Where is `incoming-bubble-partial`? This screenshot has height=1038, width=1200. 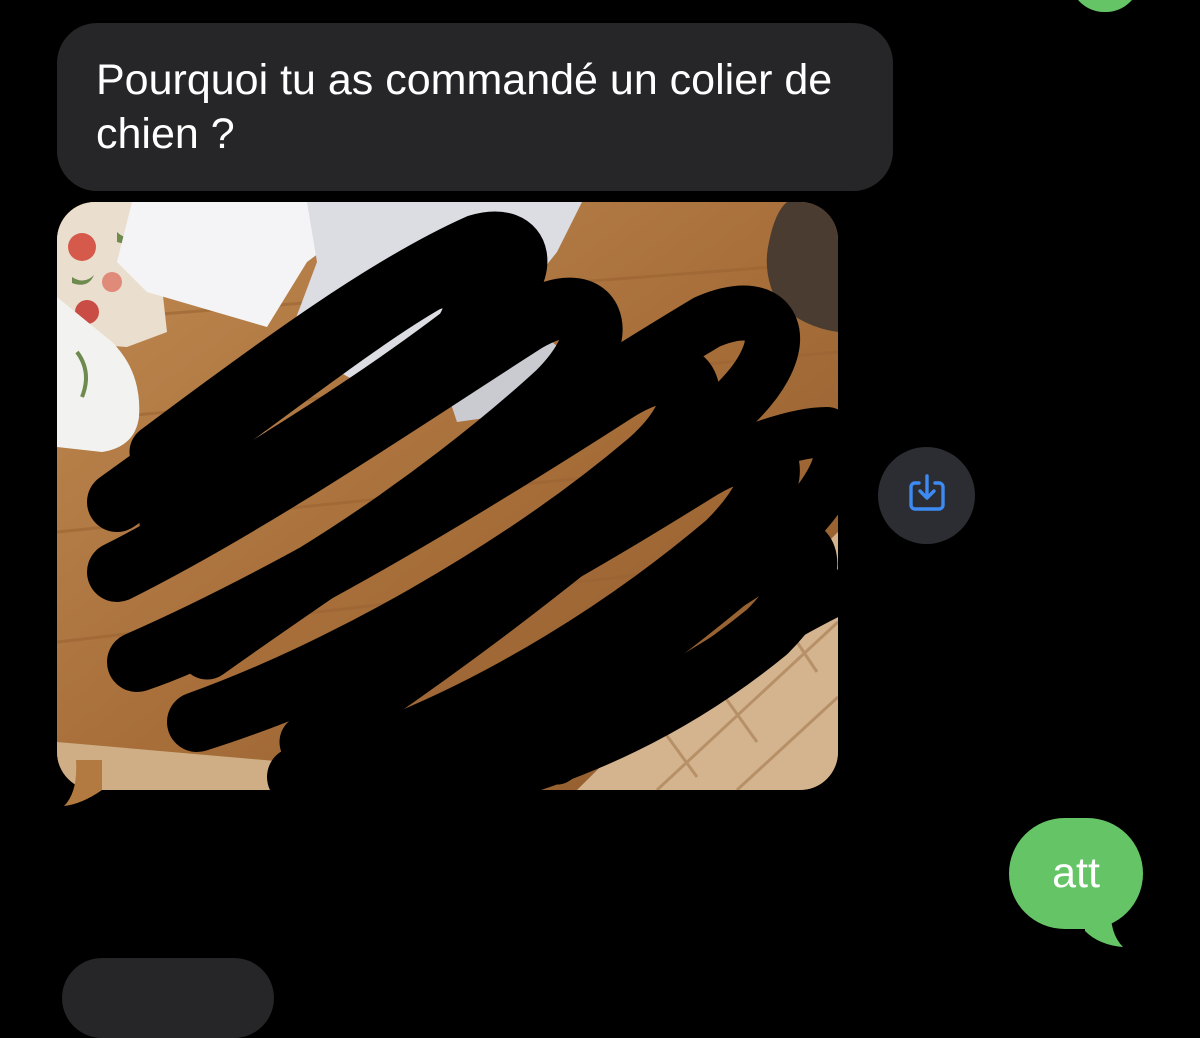
incoming-bubble-partial is located at coordinates (168, 998).